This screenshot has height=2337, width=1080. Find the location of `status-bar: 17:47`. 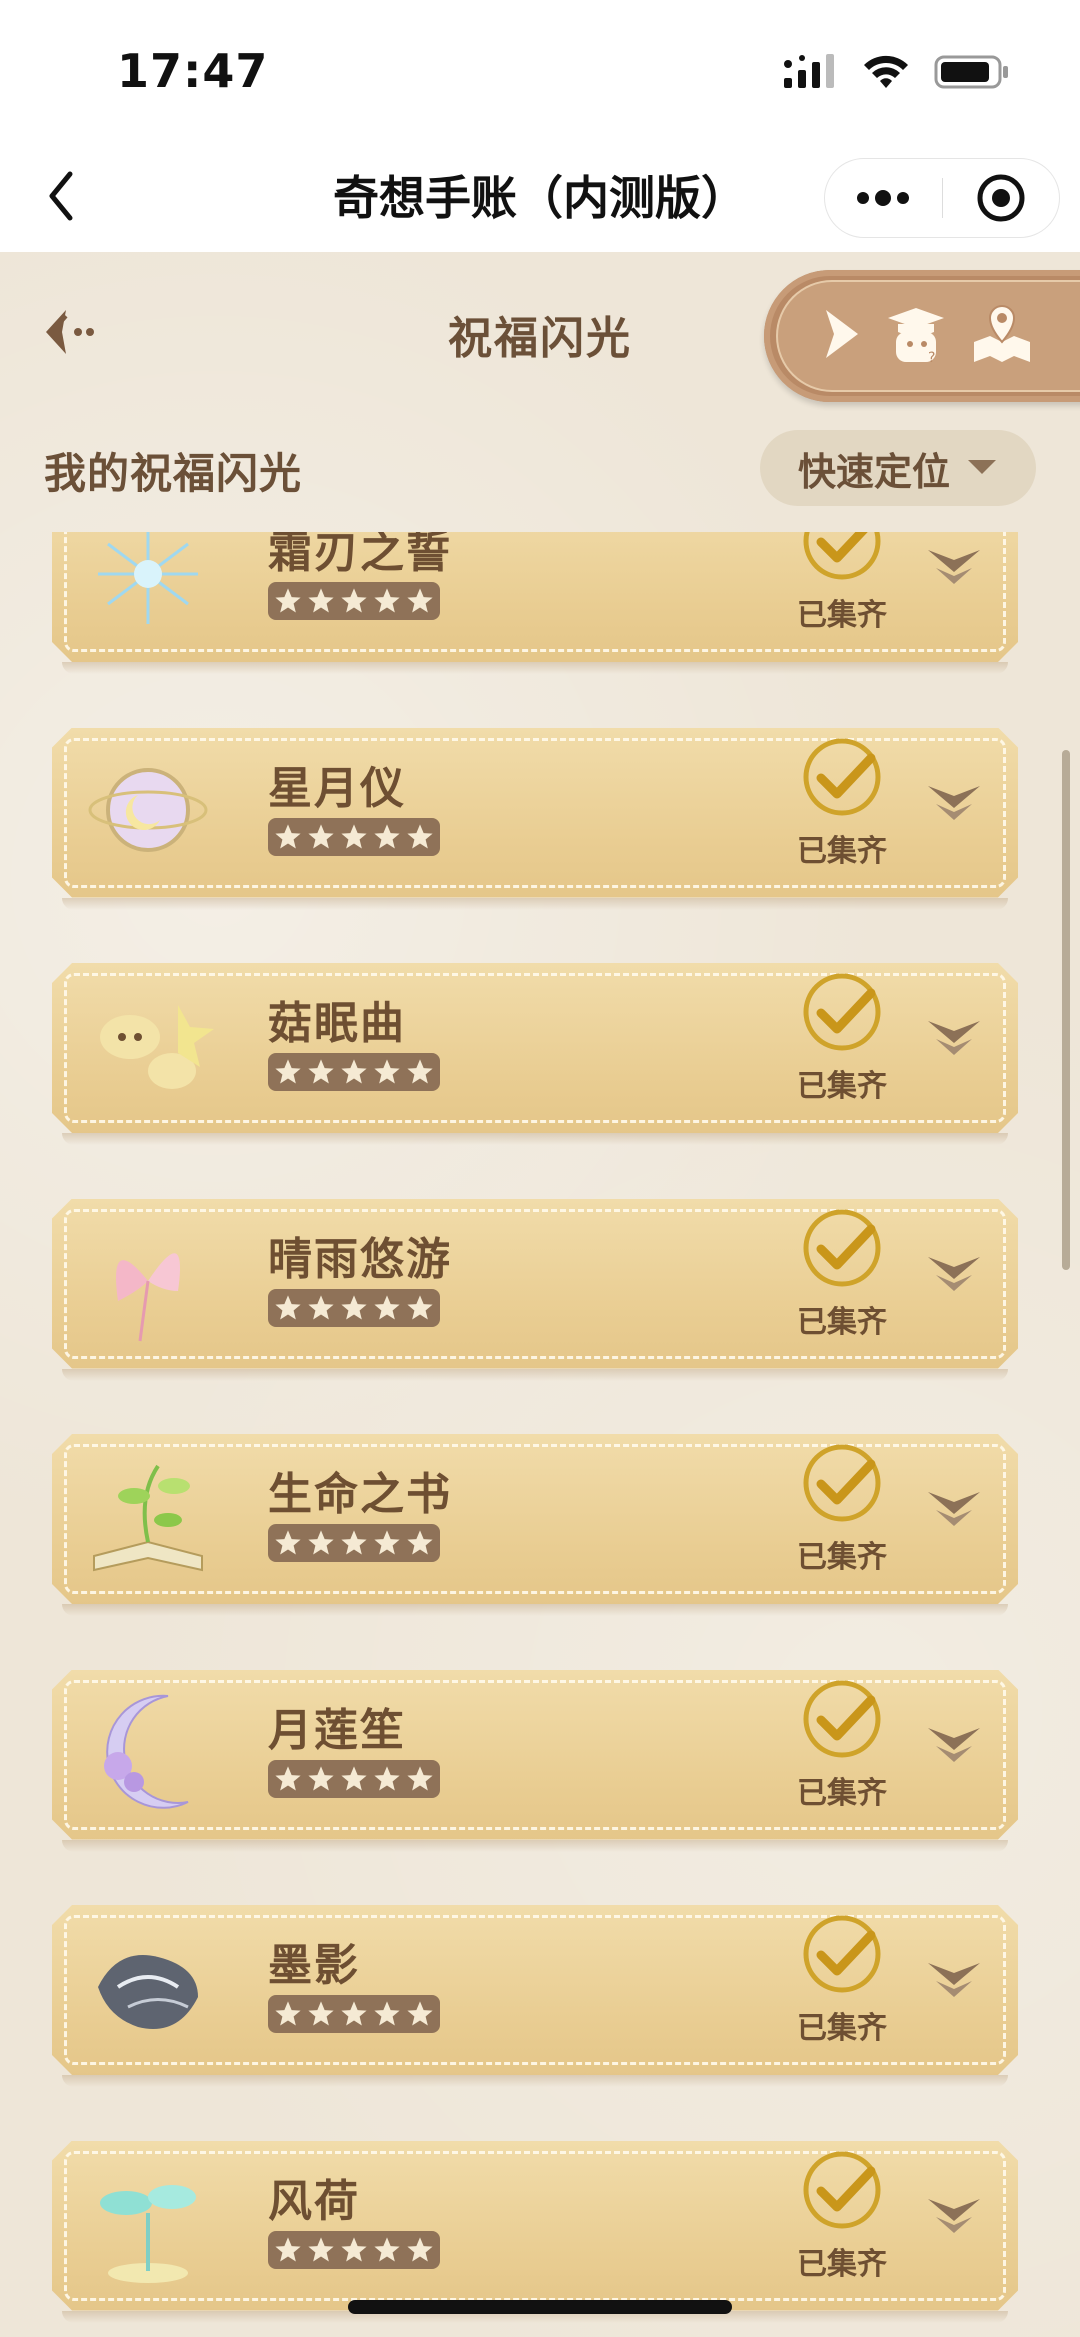

status-bar: 17:47 is located at coordinates (540, 70).